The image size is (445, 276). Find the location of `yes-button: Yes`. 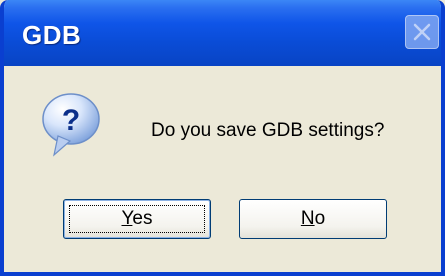

yes-button: Yes is located at coordinates (137, 219).